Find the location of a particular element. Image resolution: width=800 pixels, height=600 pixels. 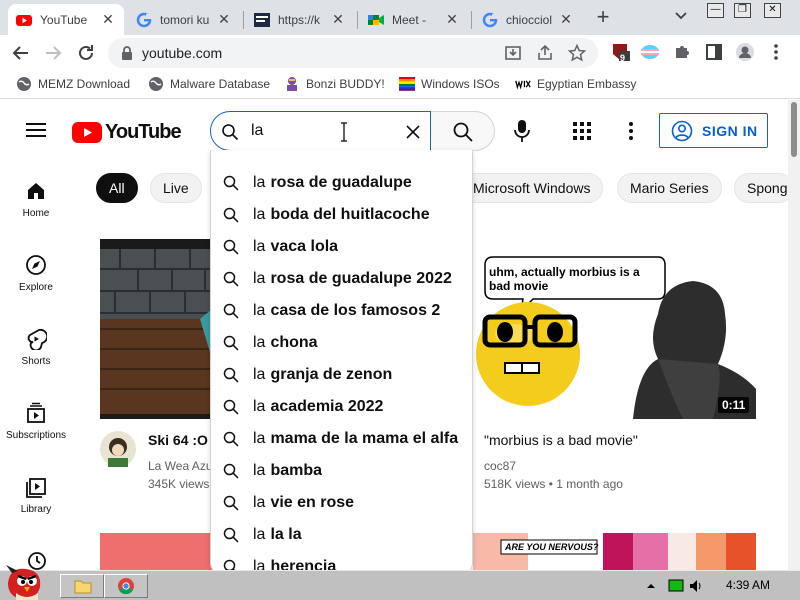

clear-search-icon is located at coordinates (413, 132).